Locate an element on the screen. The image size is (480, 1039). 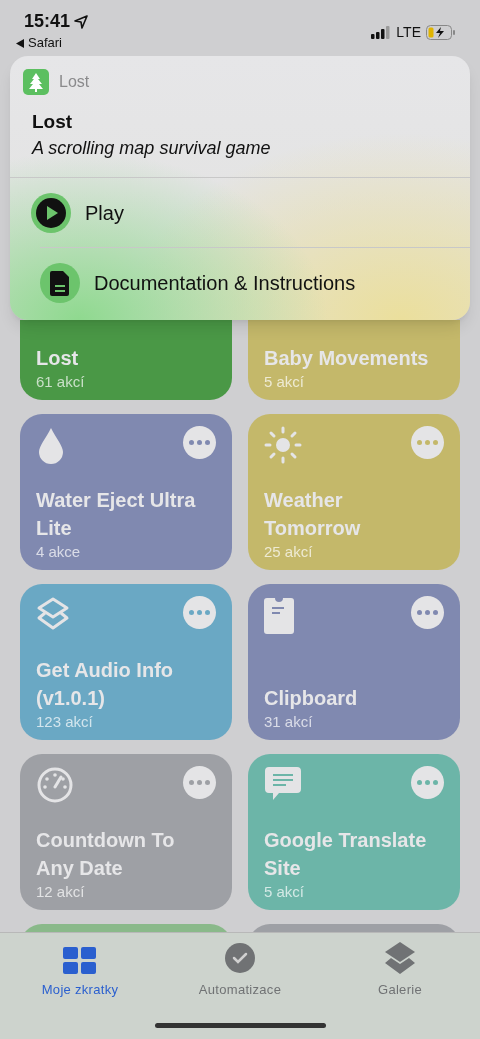
network-label: LTE is located at coordinates (408, 32).